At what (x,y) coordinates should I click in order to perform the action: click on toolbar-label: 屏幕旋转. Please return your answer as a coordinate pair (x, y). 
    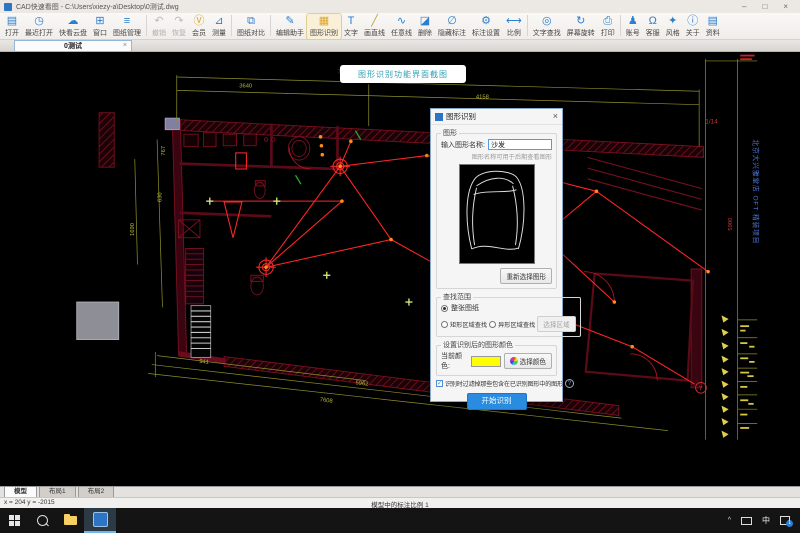
    Looking at the image, I should click on (580, 33).